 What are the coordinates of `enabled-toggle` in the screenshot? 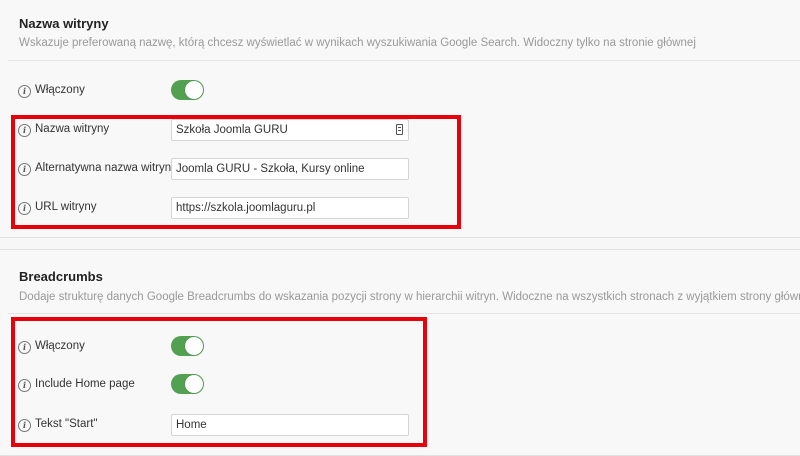 It's located at (187, 90).